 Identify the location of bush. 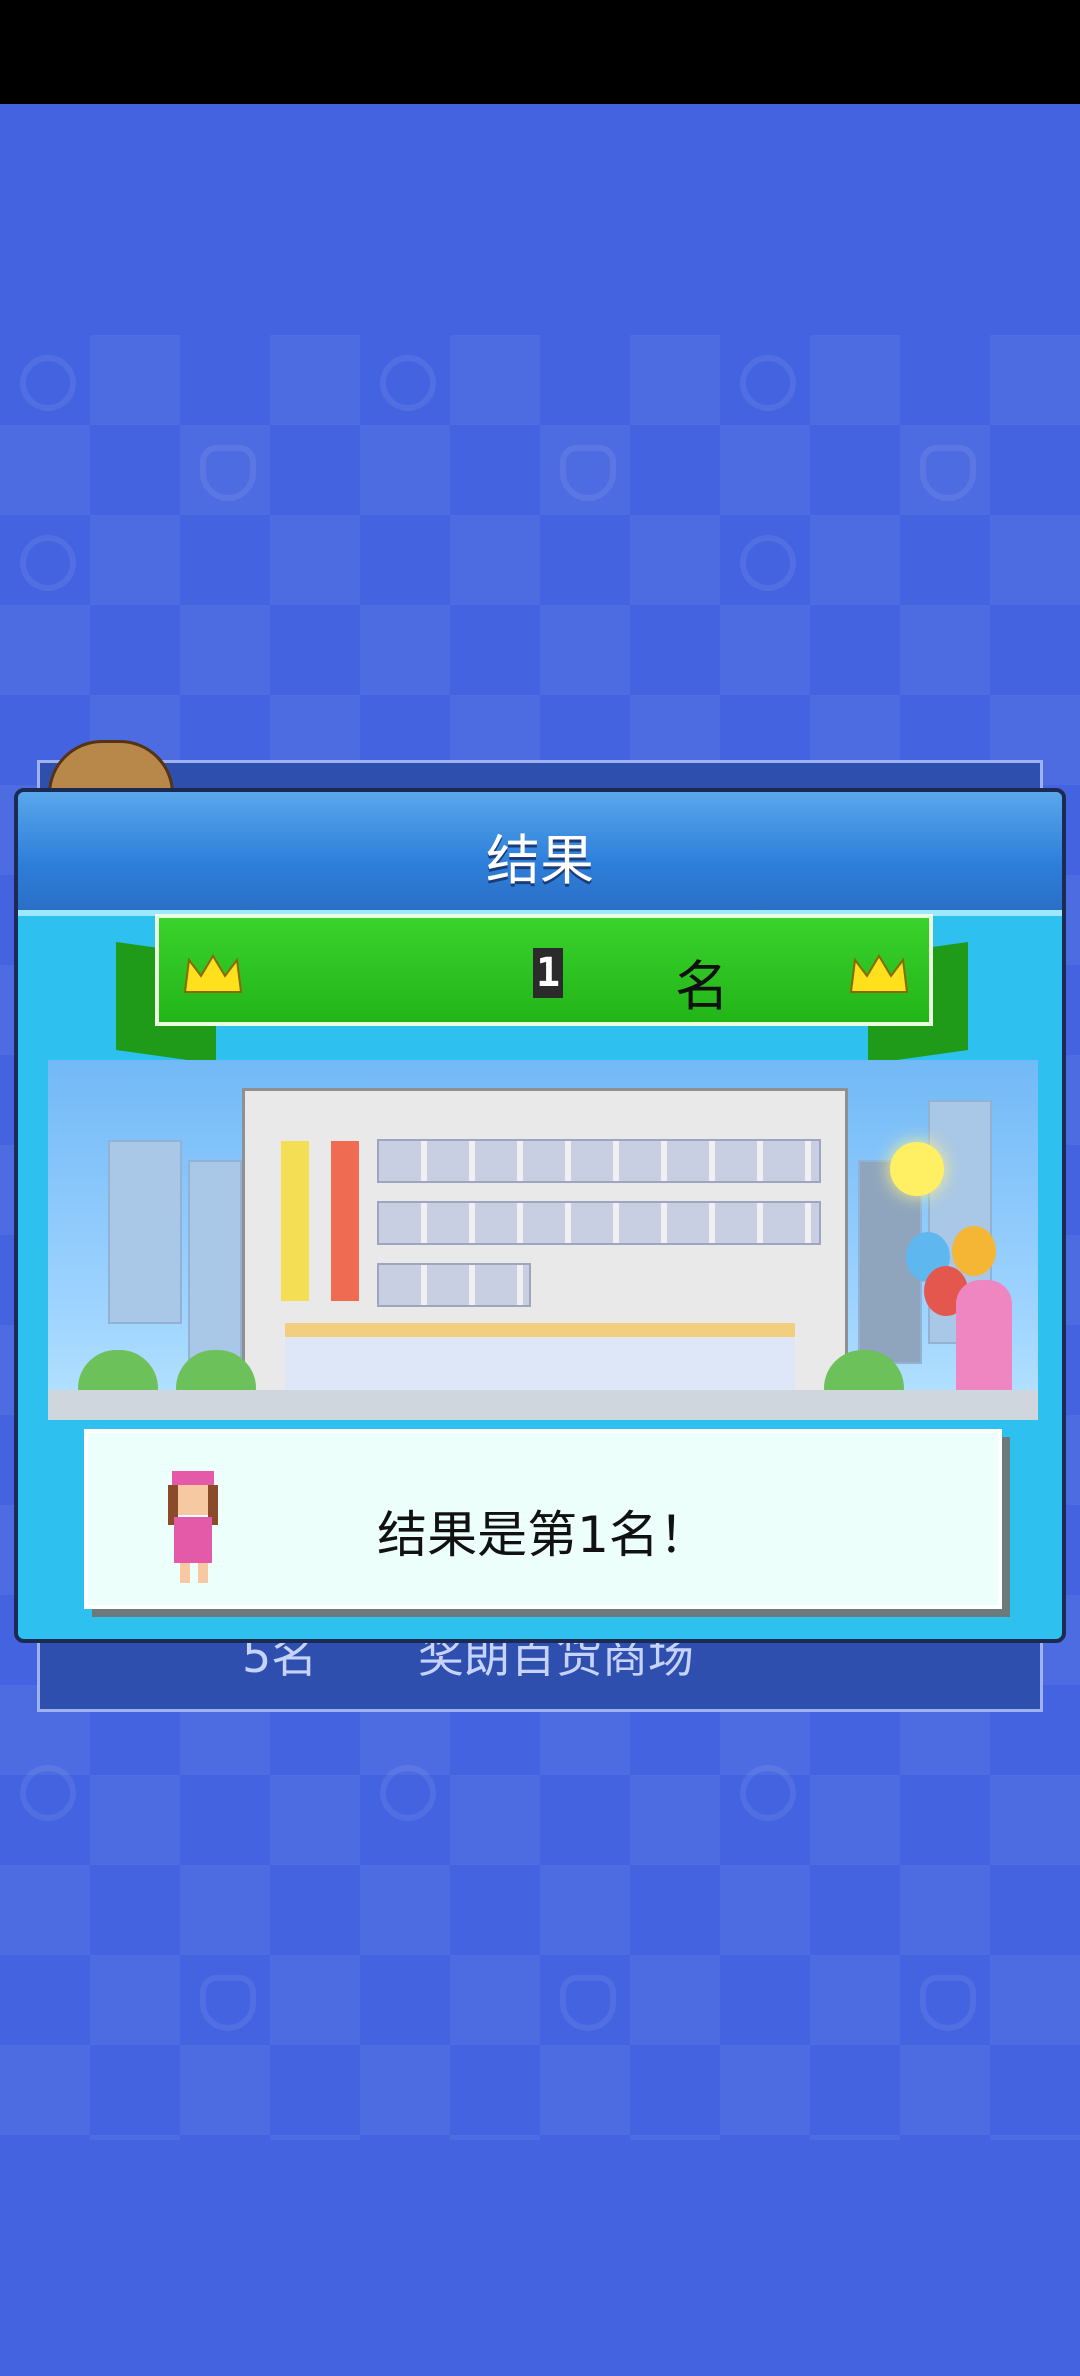
(118, 1372).